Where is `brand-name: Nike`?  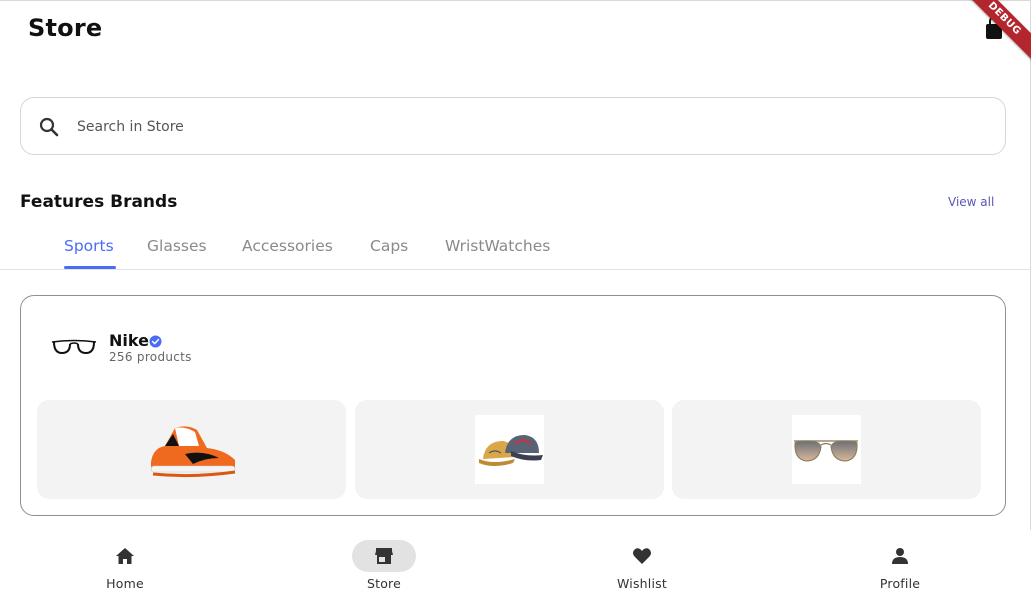
brand-name: Nike is located at coordinates (129, 340).